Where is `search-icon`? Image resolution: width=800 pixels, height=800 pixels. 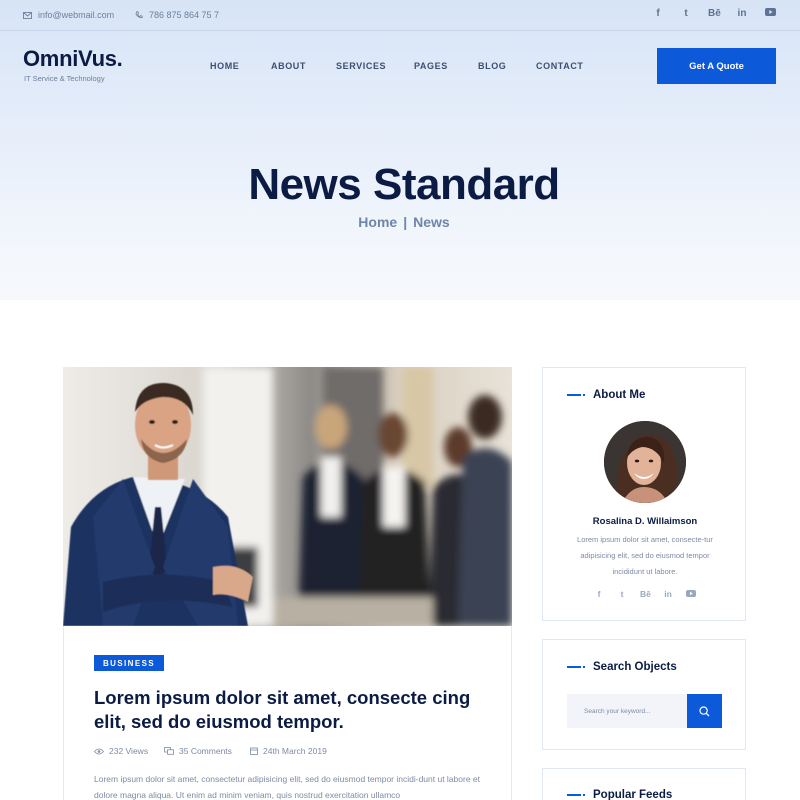 search-icon is located at coordinates (704, 710).